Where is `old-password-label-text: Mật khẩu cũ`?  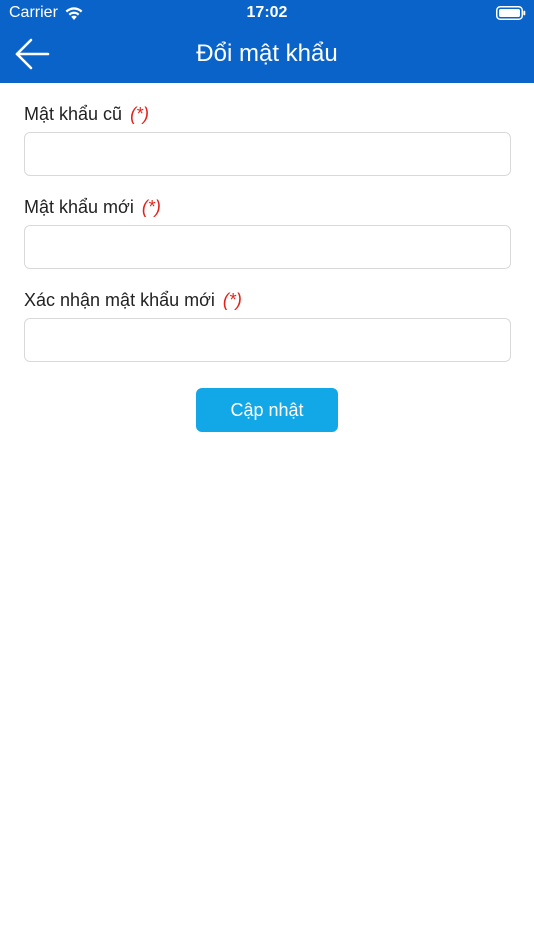
old-password-label-text: Mật khẩu cũ is located at coordinates (73, 114).